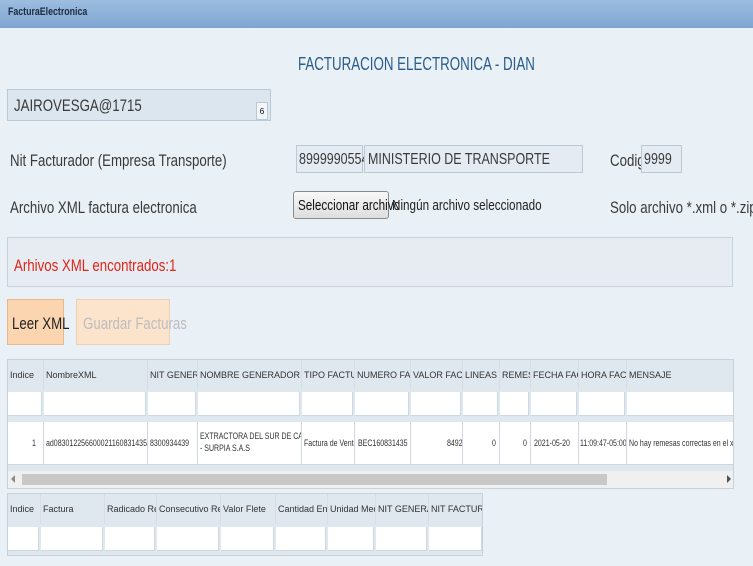 Image resolution: width=753 pixels, height=566 pixels. I want to click on col2-factura: Factura, so click(73, 509).